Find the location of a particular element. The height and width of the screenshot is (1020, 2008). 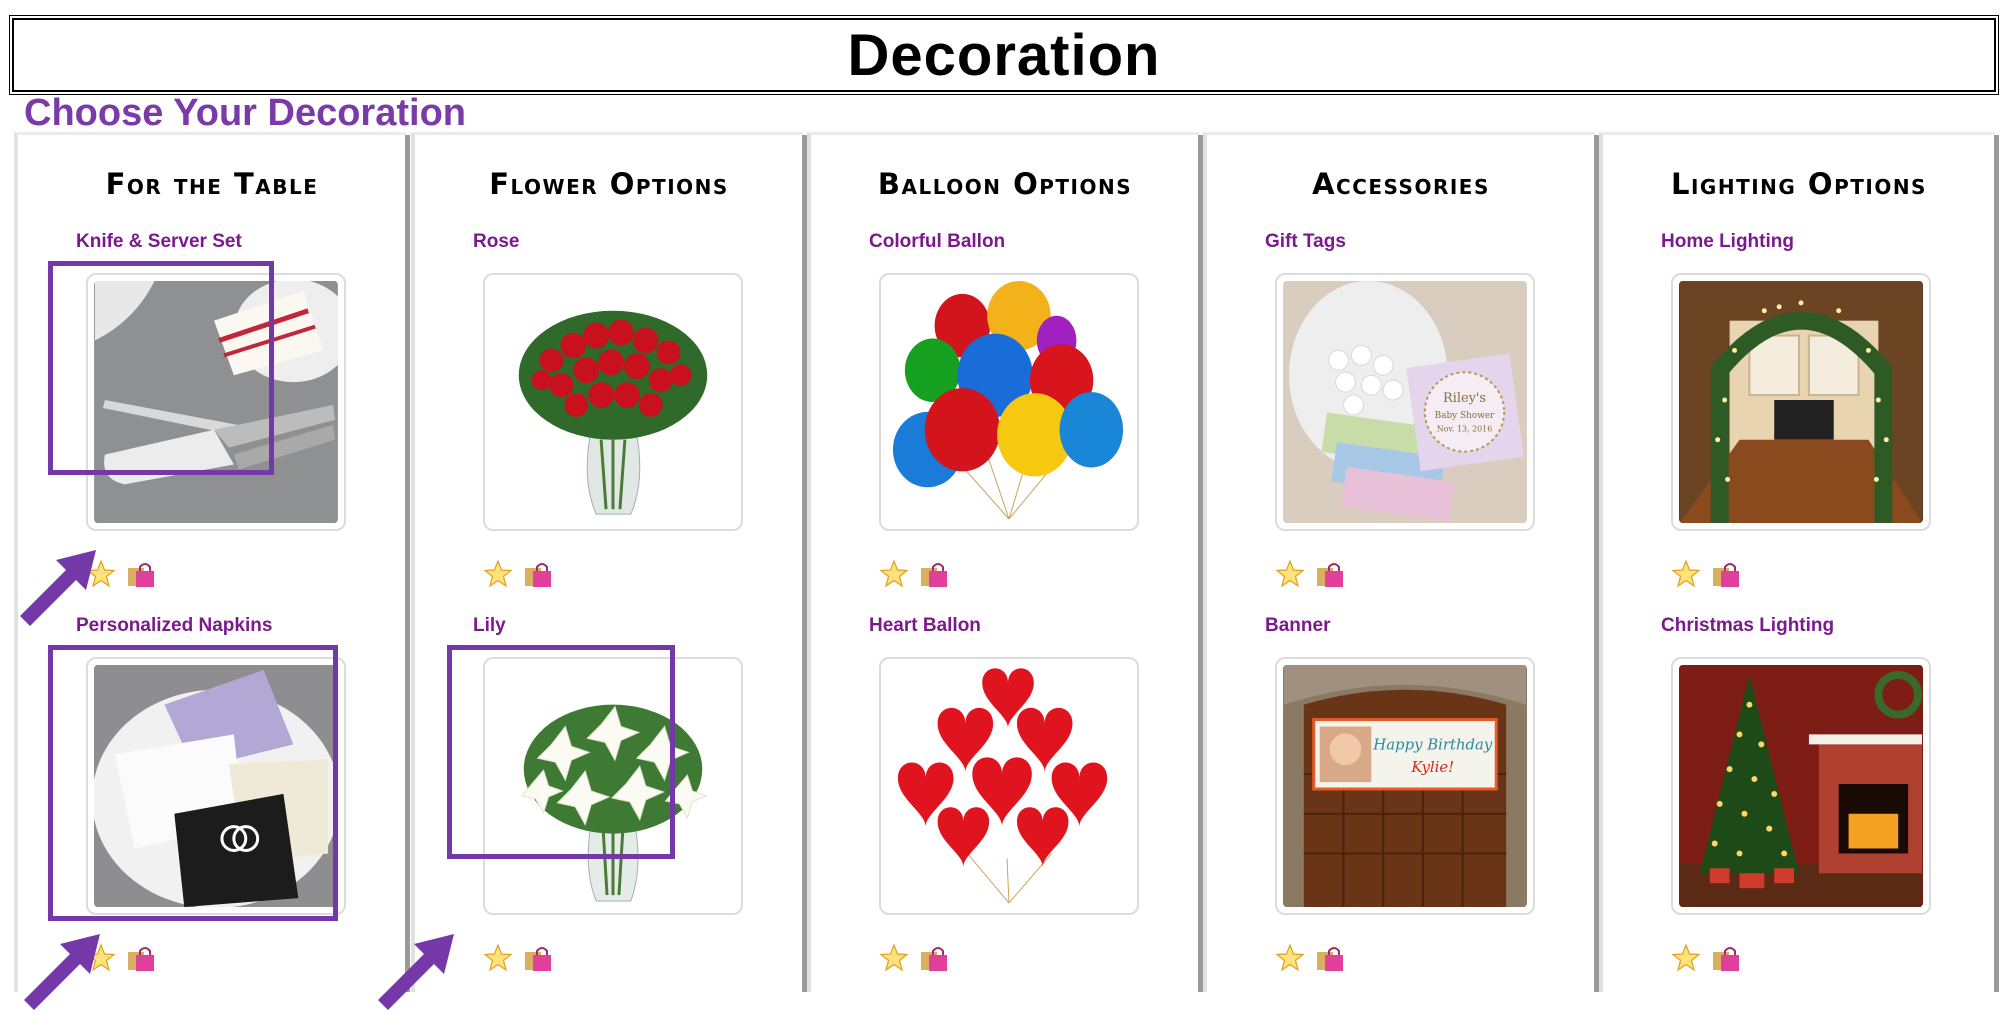

item-title-lily: Lily is located at coordinates (489, 626).